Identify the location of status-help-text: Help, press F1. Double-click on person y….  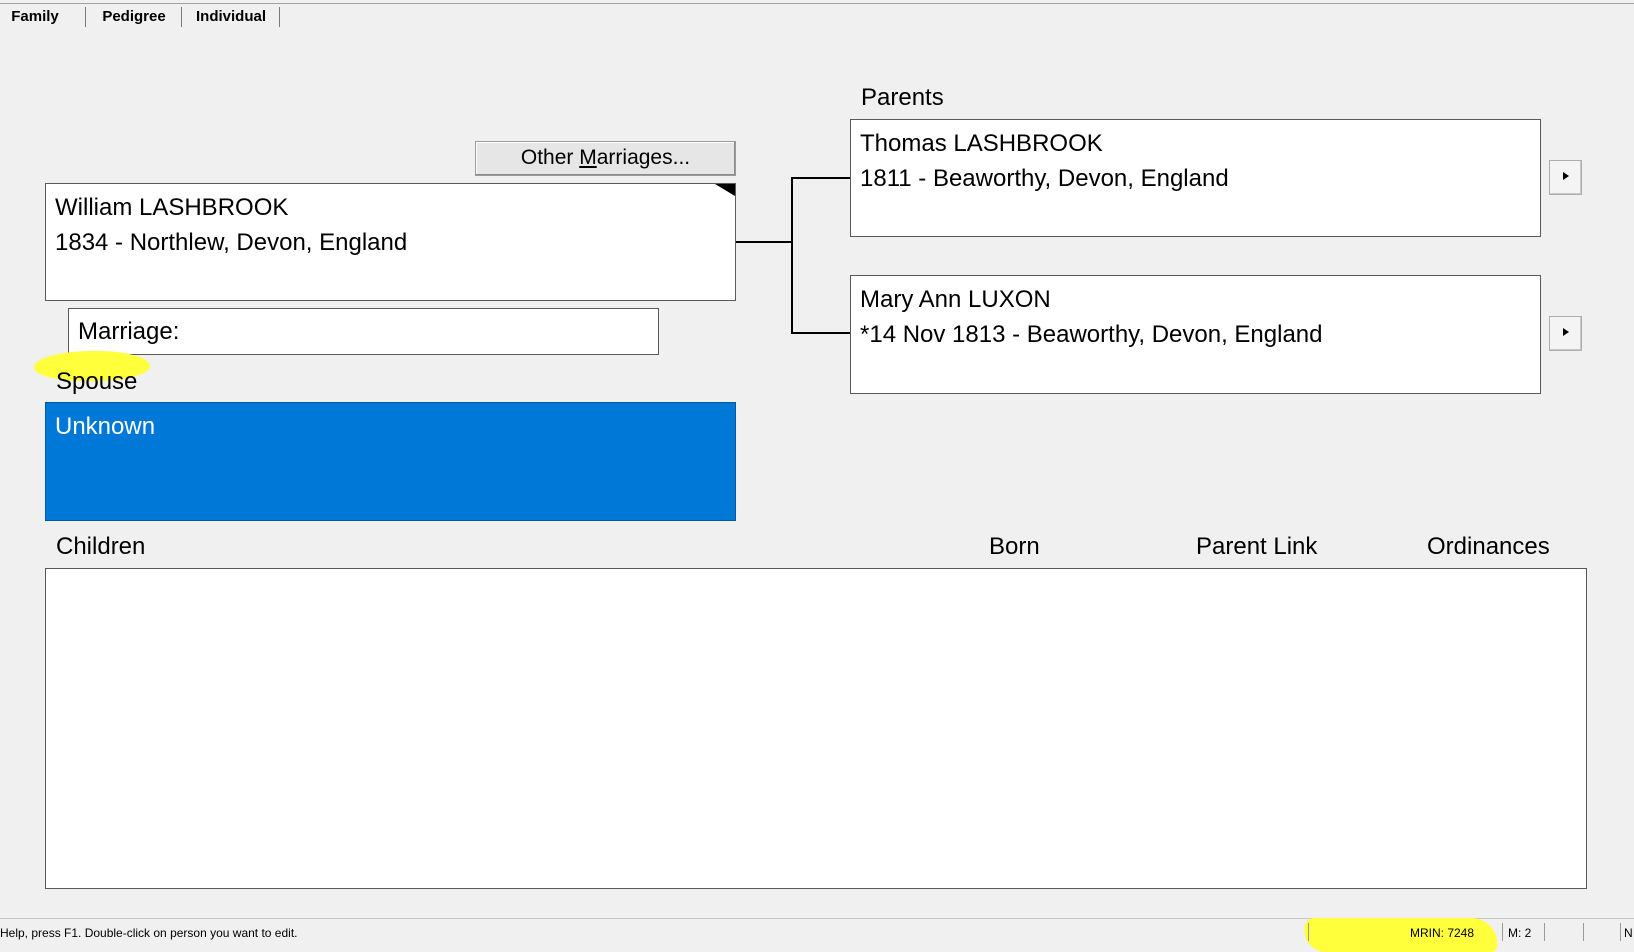
(149, 933).